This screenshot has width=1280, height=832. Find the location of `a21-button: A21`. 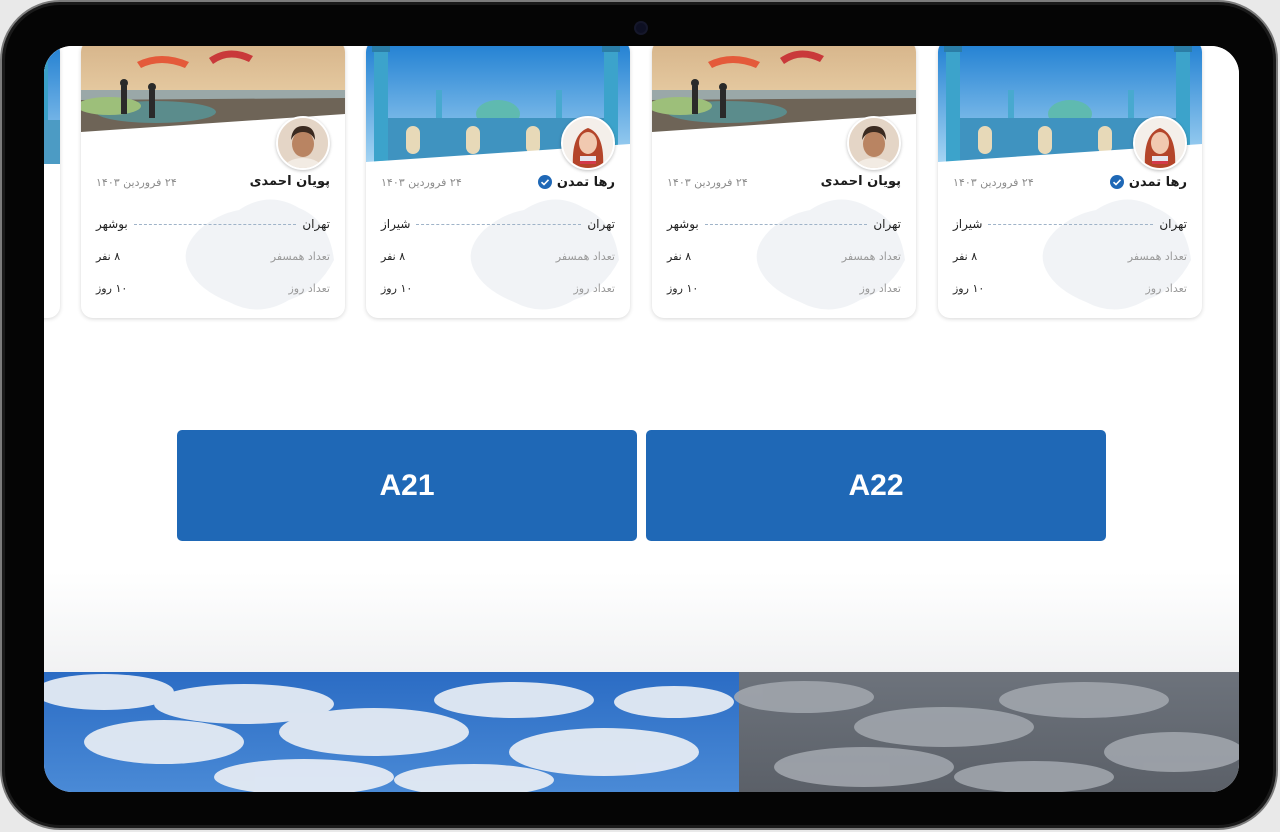

a21-button: A21 is located at coordinates (407, 485).